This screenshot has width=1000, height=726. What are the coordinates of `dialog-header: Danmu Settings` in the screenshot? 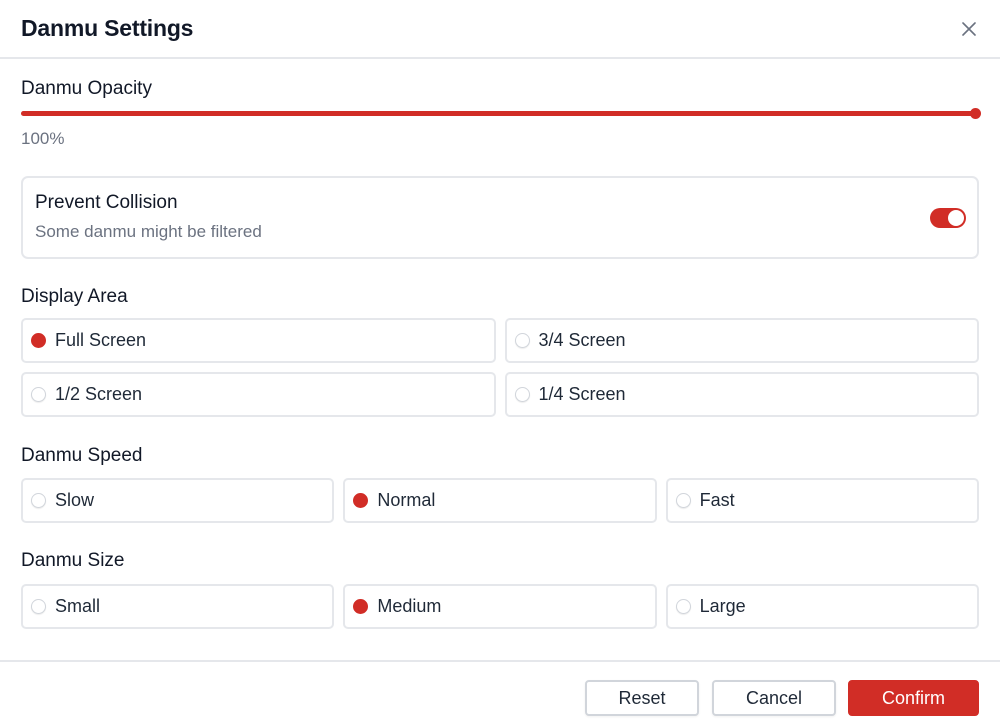 It's located at (500, 29).